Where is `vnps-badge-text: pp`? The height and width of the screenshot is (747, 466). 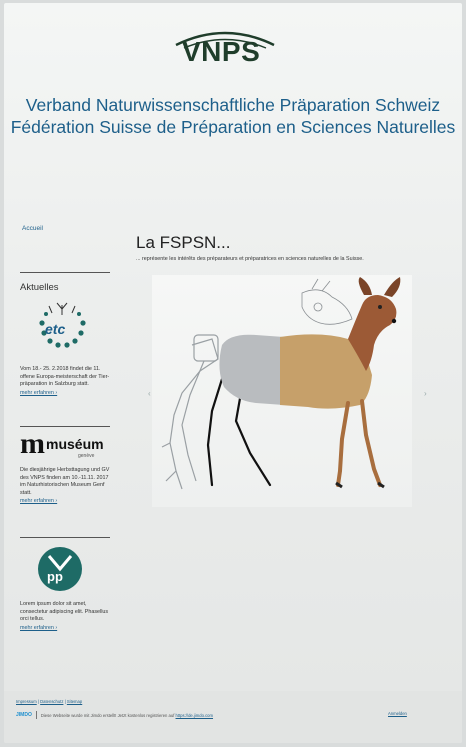
vnps-badge-text: pp is located at coordinates (55, 576).